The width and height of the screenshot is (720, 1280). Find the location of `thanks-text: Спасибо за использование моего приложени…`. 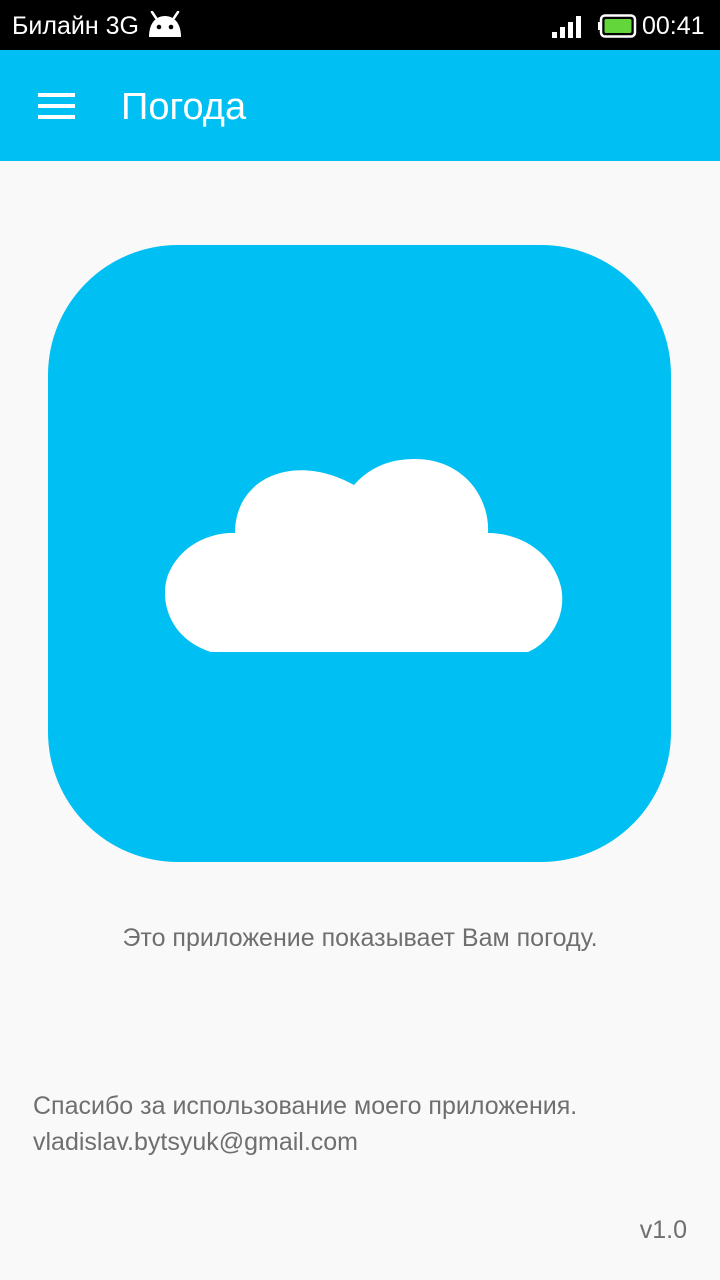

thanks-text: Спасибо за использование моего приложени… is located at coordinates (305, 1106).